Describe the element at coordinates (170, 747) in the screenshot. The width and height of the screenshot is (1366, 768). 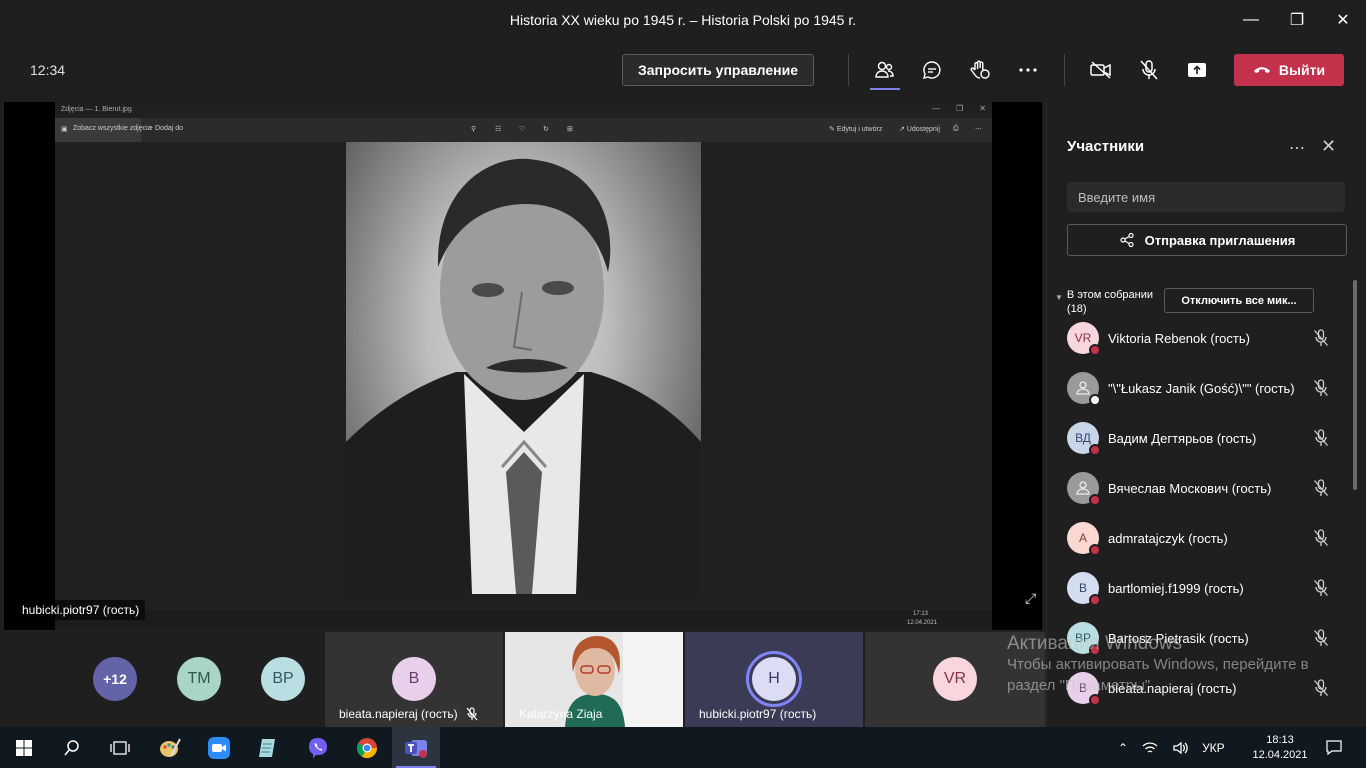
I see `paint-icon` at that location.